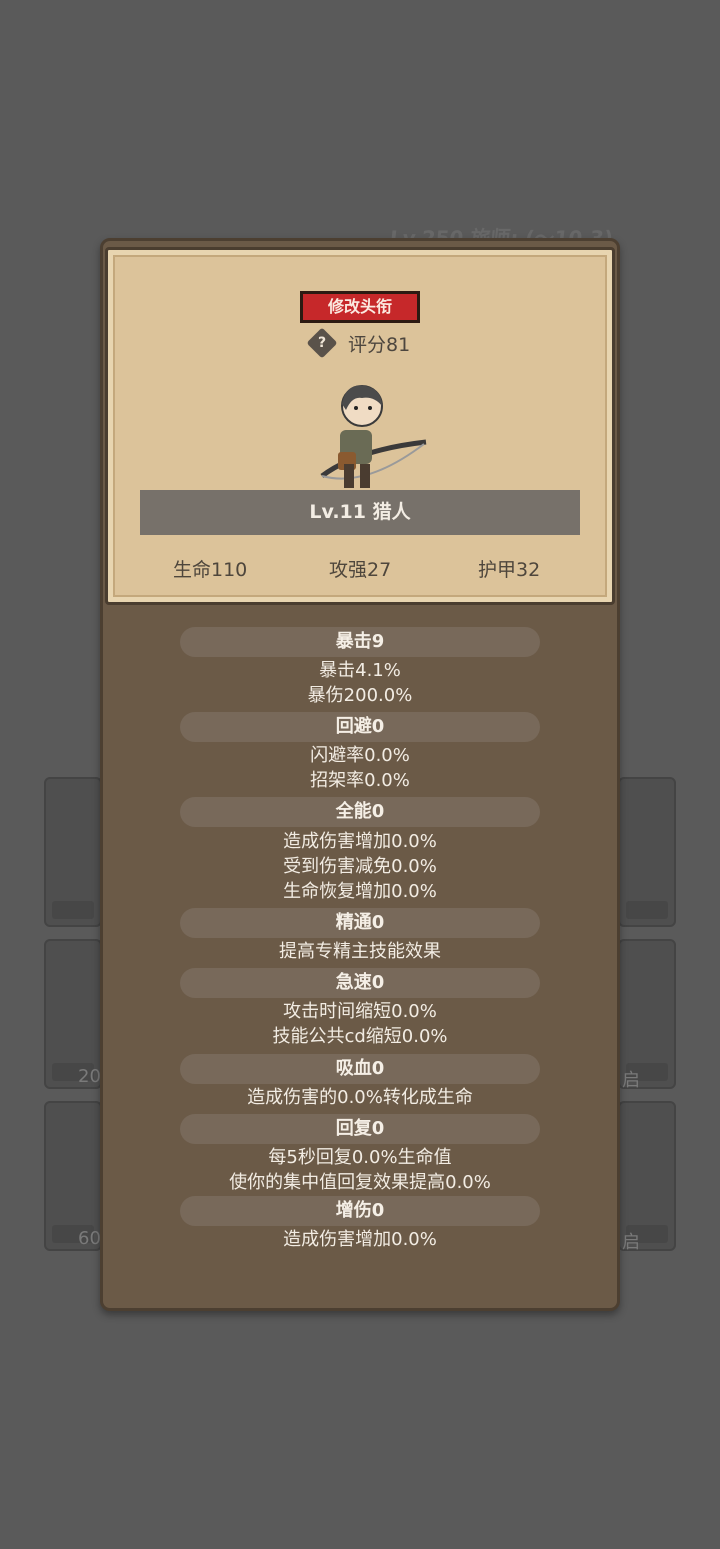 The image size is (720, 1549). I want to click on character-name-bar: Lv.11 猎人, so click(360, 512).